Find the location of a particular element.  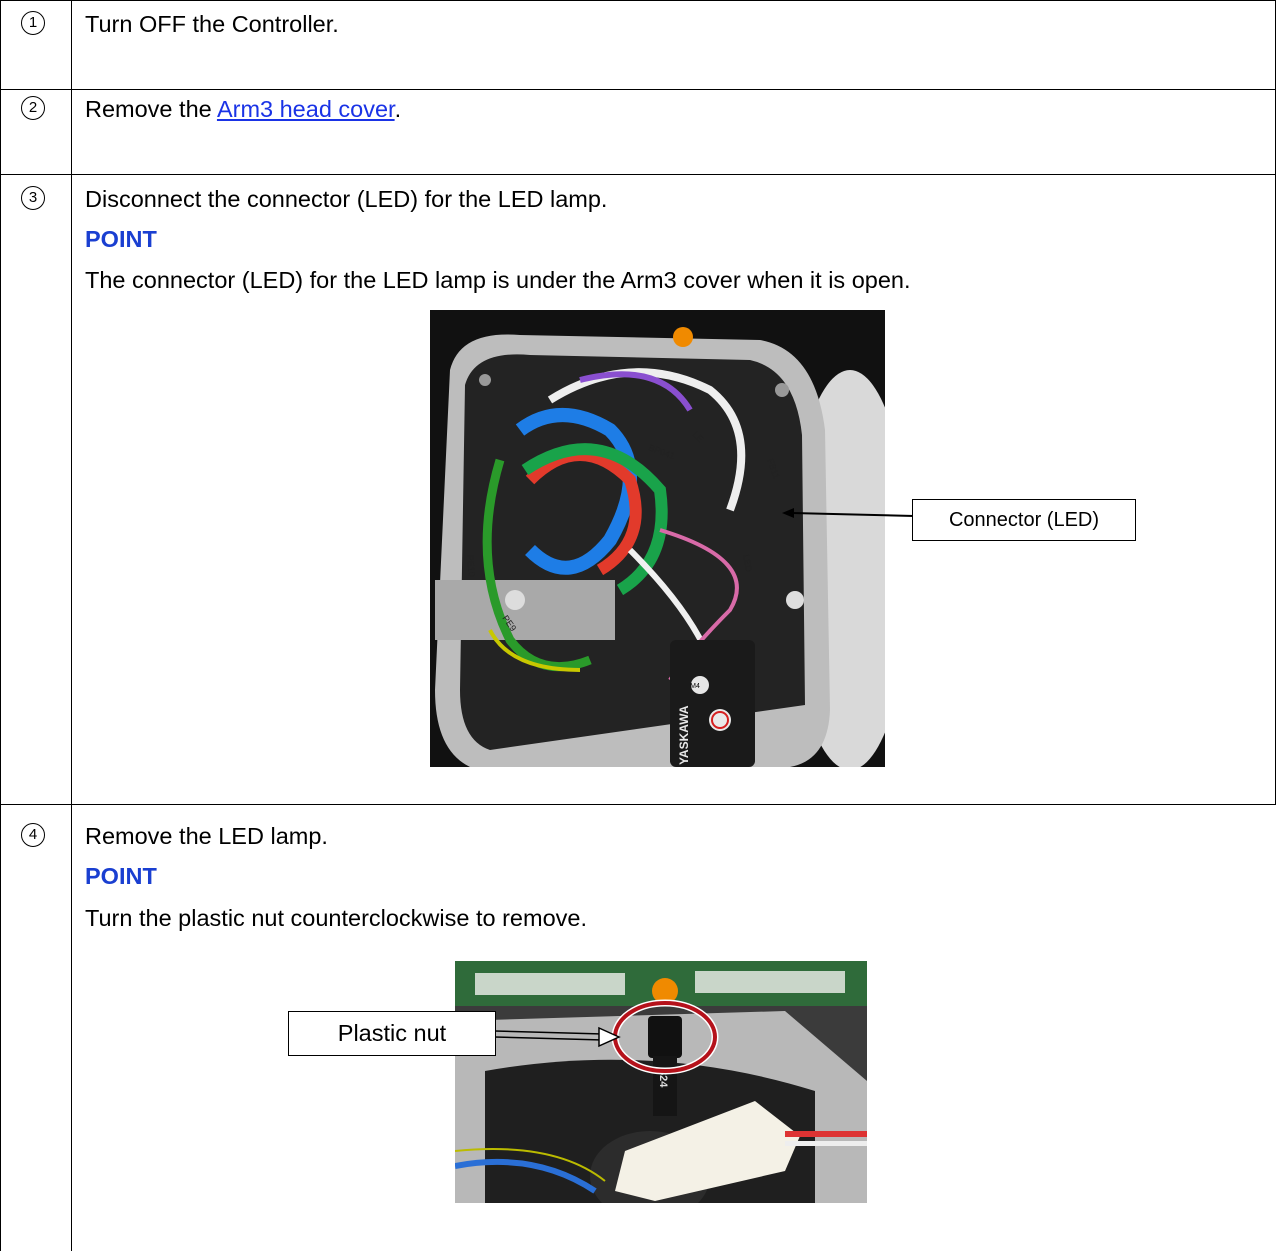

step-3-point-heading: POINT is located at coordinates (121, 239).